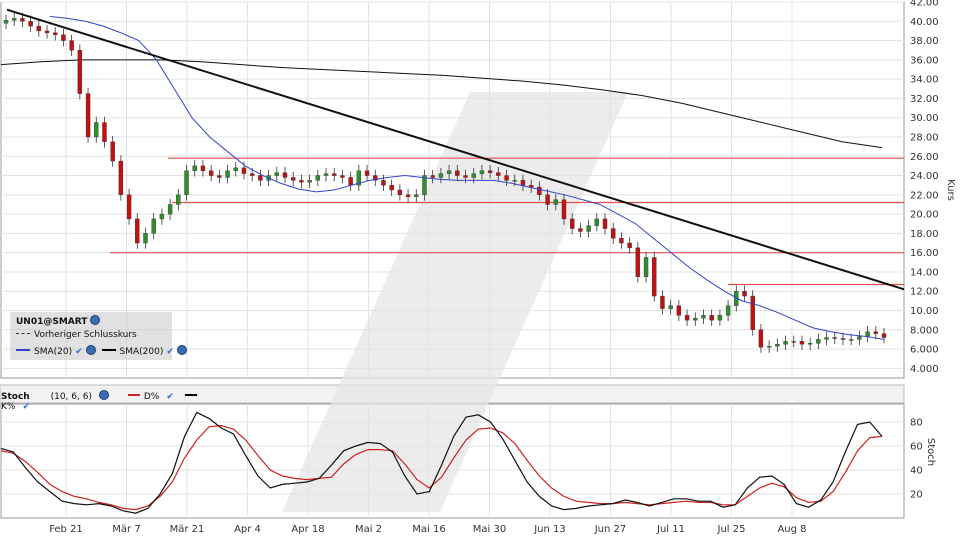  Describe the element at coordinates (71, 397) in the screenshot. I see `stoch-params: (10, 6, 6)` at that location.